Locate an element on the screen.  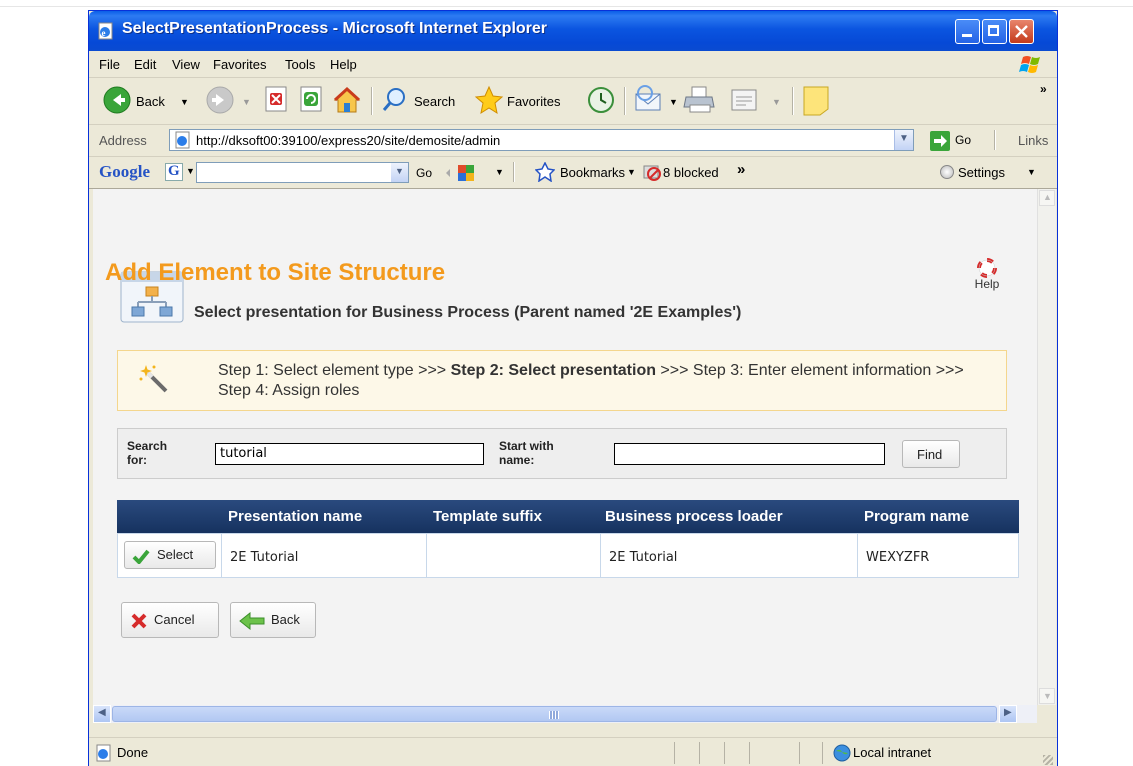
help-link: Help is located at coordinates (987, 274).